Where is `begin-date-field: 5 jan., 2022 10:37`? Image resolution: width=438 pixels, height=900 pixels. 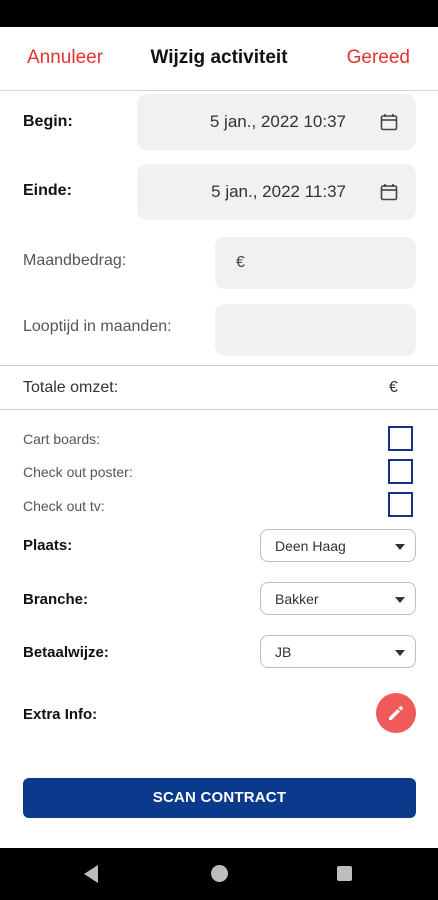 begin-date-field: 5 jan., 2022 10:37 is located at coordinates (276, 122).